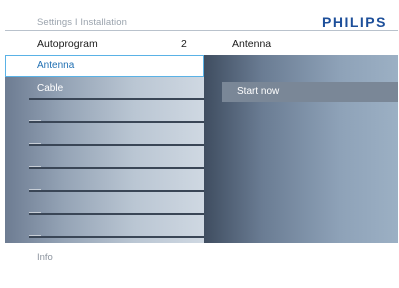 The width and height of the screenshot is (399, 288). What do you see at coordinates (354, 22) in the screenshot?
I see `brand-logo: PHILIPS` at bounding box center [354, 22].